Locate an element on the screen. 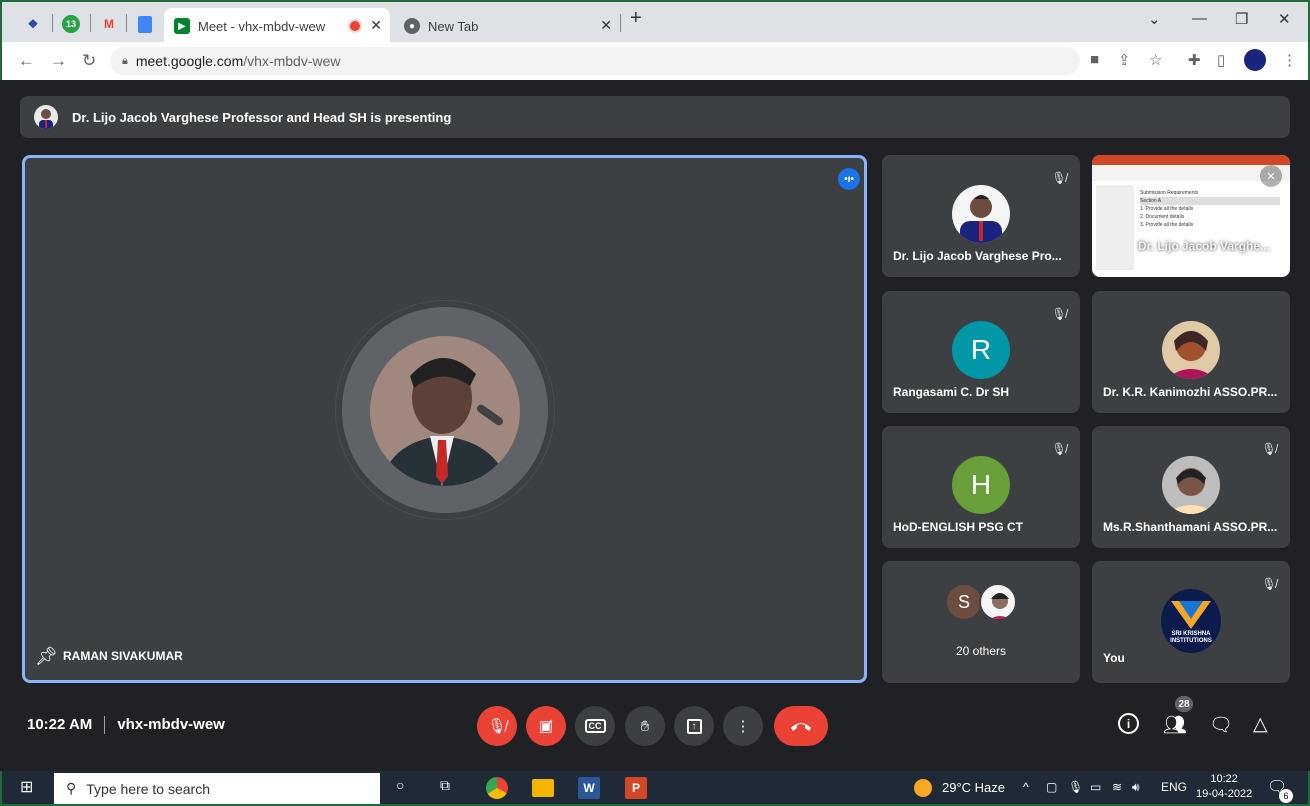 The height and width of the screenshot is (806, 1310). microphone-tray-icon: 🎙︎ is located at coordinates (1075, 787).